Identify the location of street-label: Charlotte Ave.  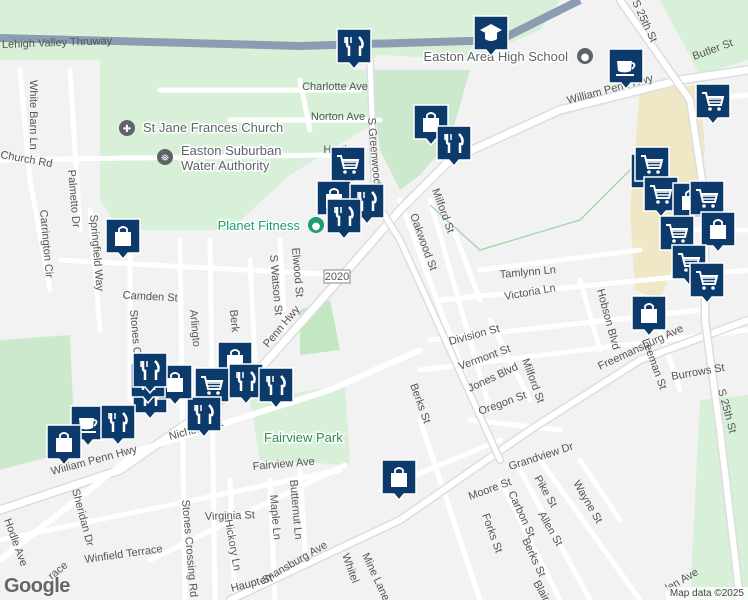
(335, 87).